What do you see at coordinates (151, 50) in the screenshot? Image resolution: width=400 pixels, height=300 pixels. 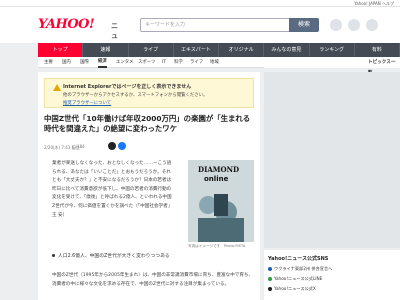 I see `nav-item-live: ライブ` at bounding box center [151, 50].